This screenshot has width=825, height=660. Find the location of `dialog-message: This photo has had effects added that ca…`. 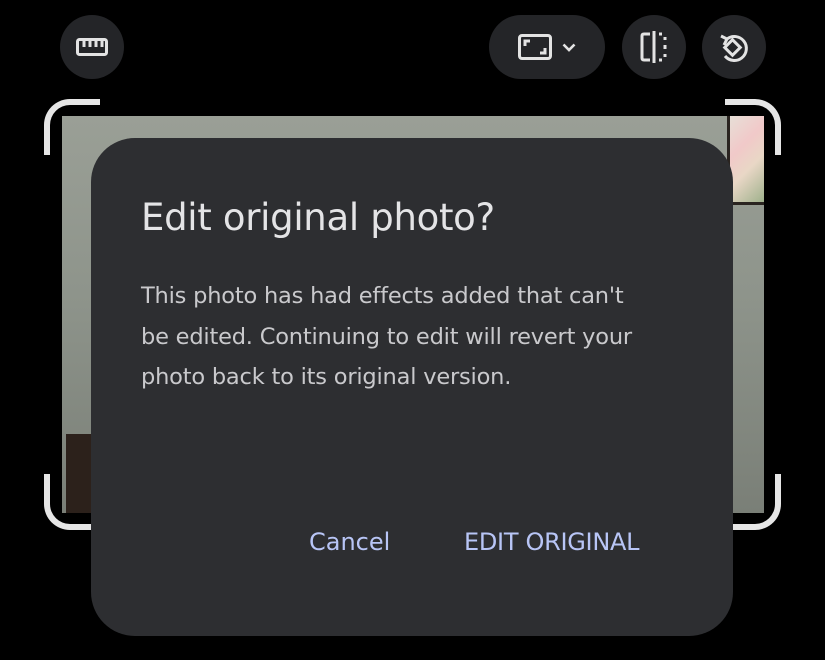

dialog-message: This photo has had effects added that ca… is located at coordinates (386, 336).